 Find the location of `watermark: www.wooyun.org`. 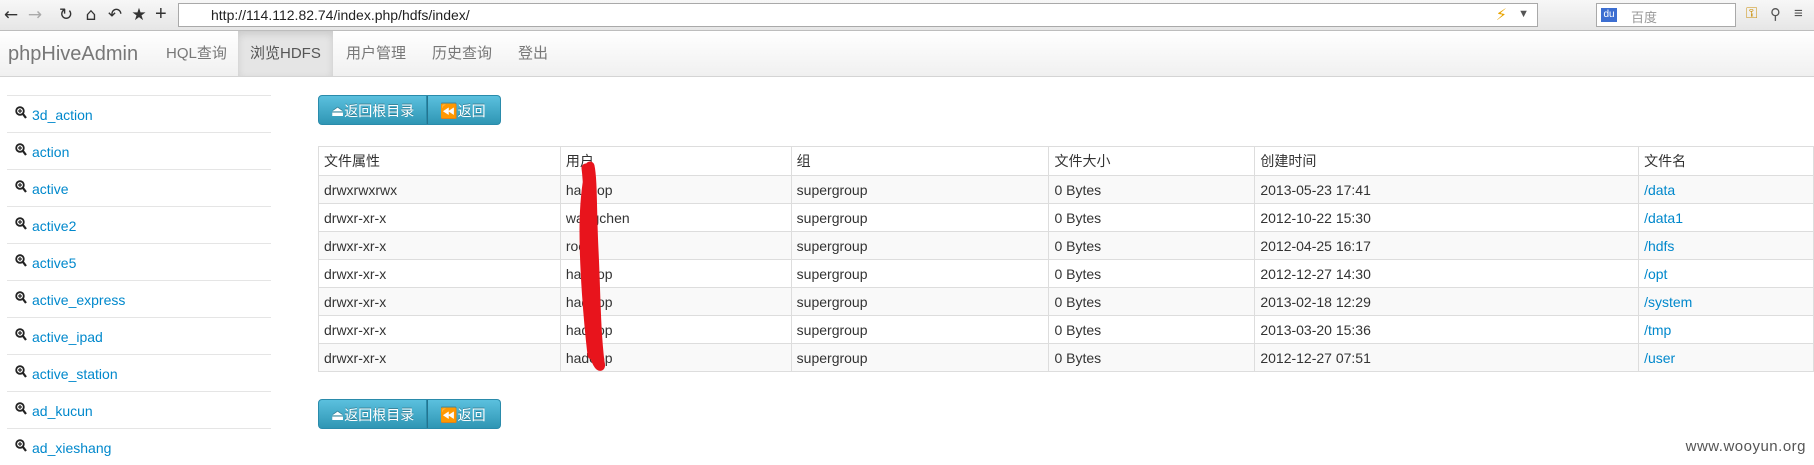

watermark: www.wooyun.org is located at coordinates (1745, 446).